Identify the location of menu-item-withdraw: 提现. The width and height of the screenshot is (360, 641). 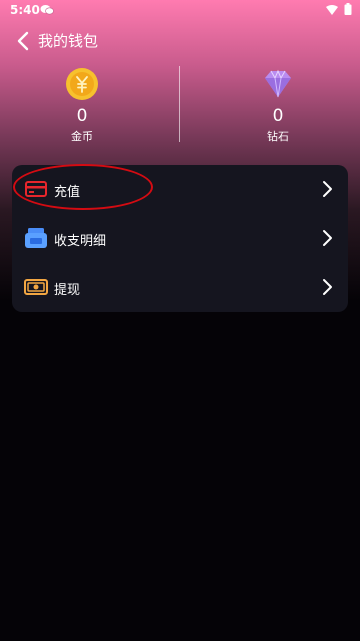
(180, 287).